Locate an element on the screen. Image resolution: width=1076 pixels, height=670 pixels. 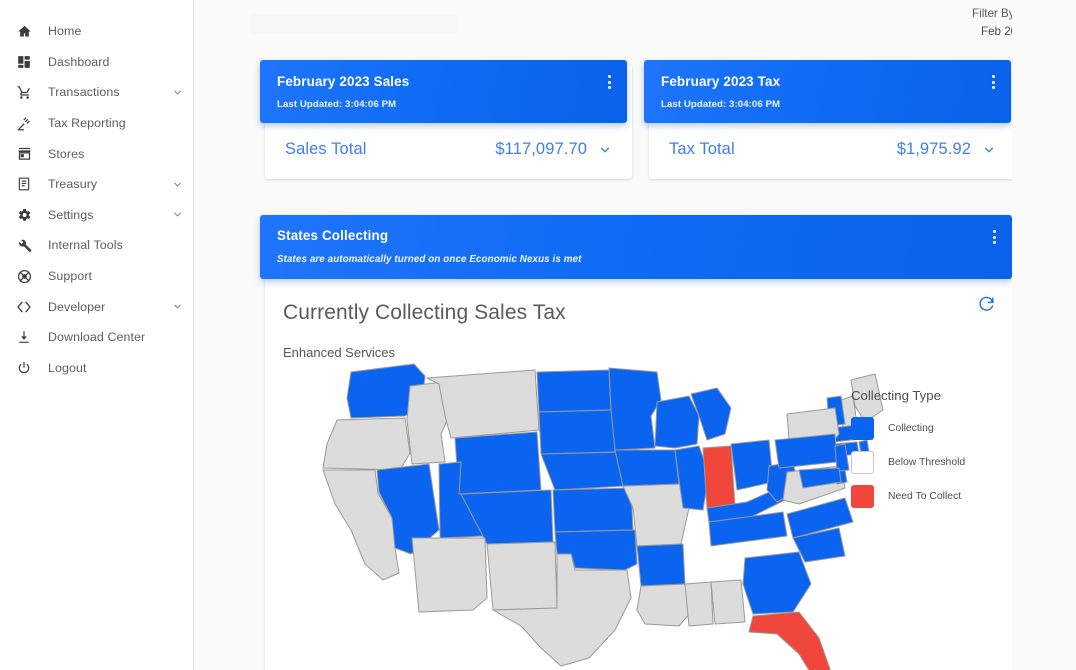
sidebar-item-transactions: Transactions is located at coordinates (96, 92).